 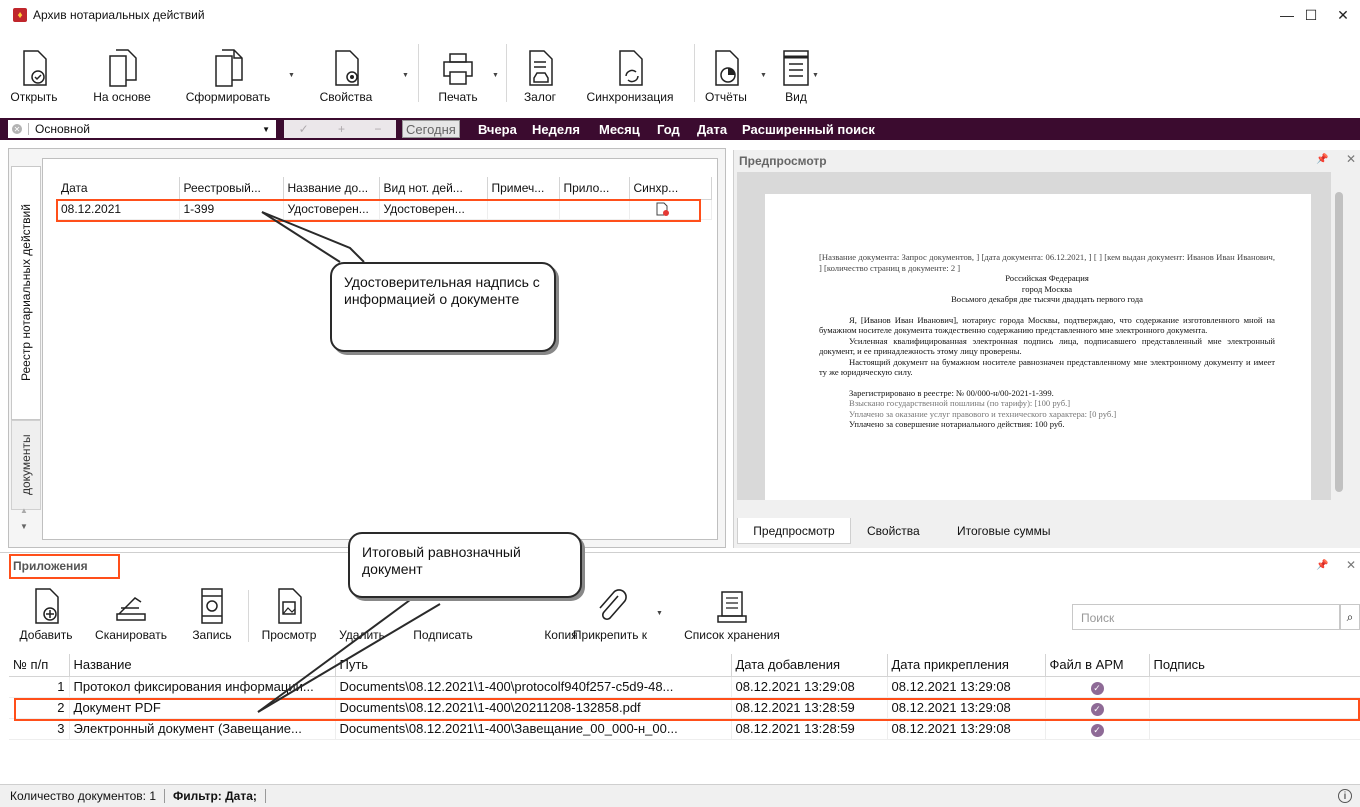 I want to click on callout-pointers, so click(x=349, y=462).